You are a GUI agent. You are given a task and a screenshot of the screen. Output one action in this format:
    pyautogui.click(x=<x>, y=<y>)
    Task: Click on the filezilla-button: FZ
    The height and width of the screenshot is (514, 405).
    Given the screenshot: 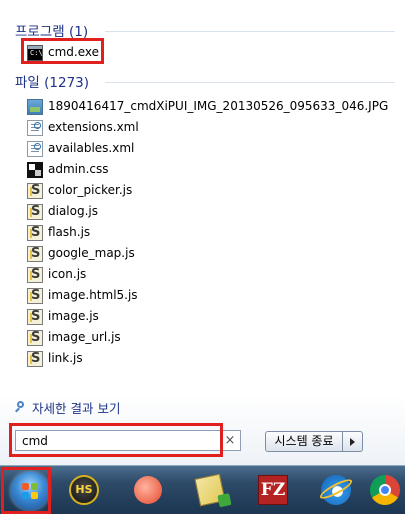 What is the action you would take?
    pyautogui.click(x=273, y=490)
    